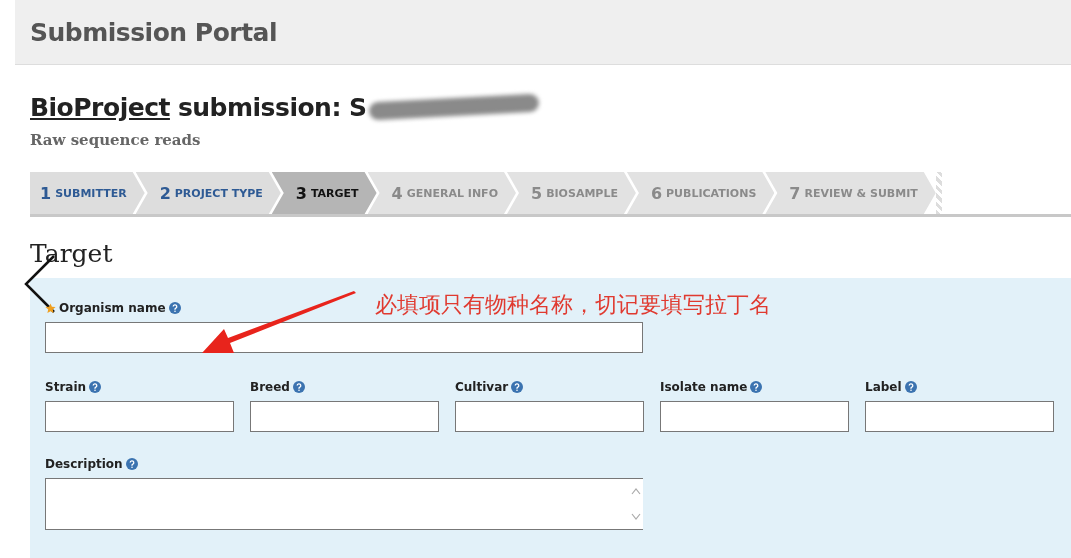 This screenshot has width=1071, height=558. What do you see at coordinates (704, 387) in the screenshot?
I see `field-label: Isolate name` at bounding box center [704, 387].